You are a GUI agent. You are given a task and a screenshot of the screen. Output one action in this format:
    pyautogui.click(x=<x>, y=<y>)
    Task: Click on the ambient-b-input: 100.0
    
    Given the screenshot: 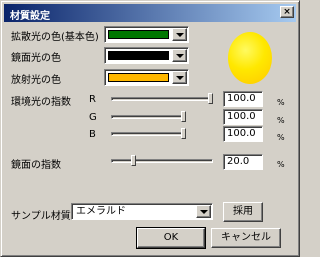 What is the action you would take?
    pyautogui.click(x=243, y=134)
    